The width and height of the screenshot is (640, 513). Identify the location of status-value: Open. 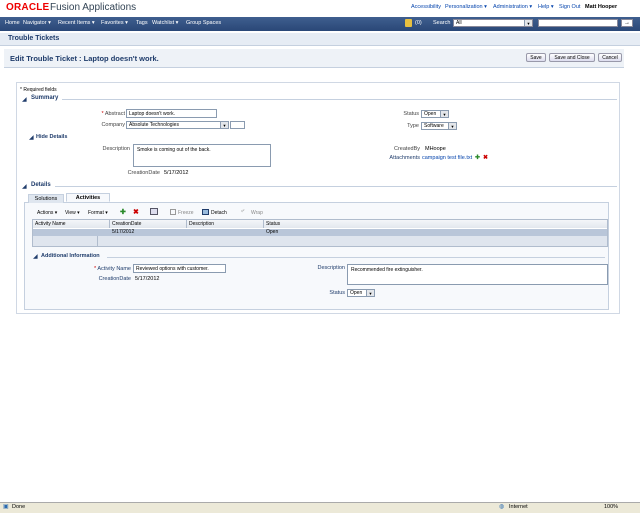
(430, 114).